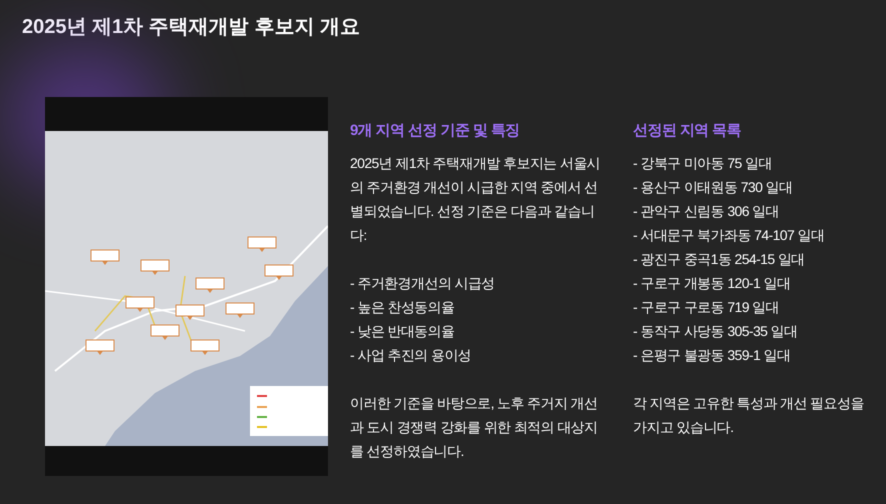 The image size is (886, 504). I want to click on area-item: - 용산구 이태원동 730 일대, so click(713, 187).